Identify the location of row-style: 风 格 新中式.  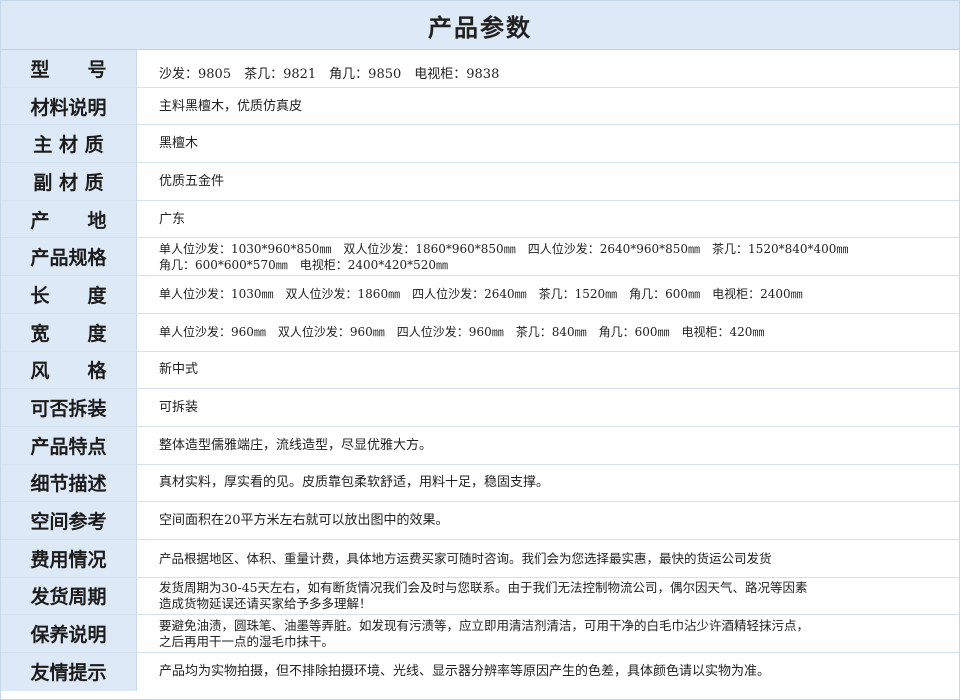
(480, 370).